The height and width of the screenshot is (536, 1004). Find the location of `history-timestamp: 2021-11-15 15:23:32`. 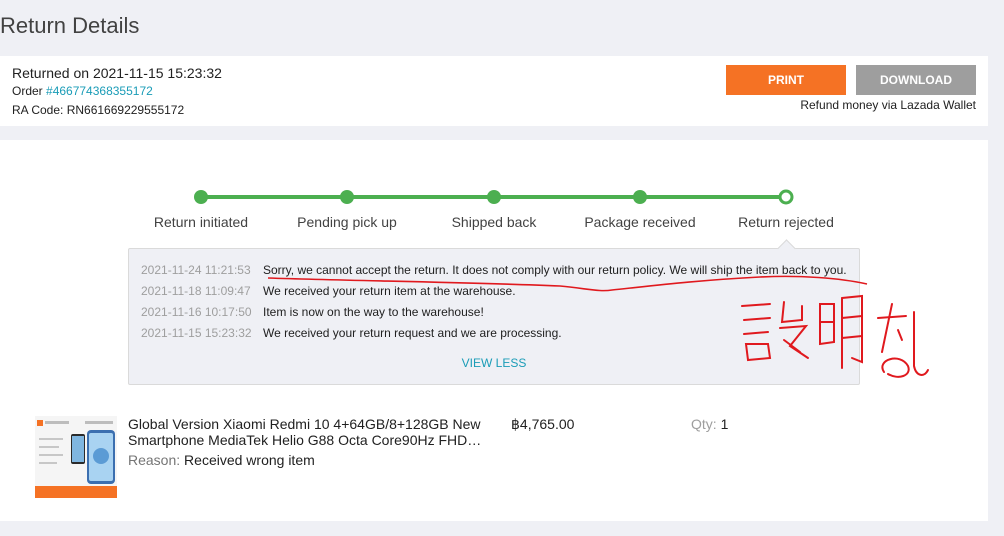

history-timestamp: 2021-11-15 15:23:32 is located at coordinates (196, 333).